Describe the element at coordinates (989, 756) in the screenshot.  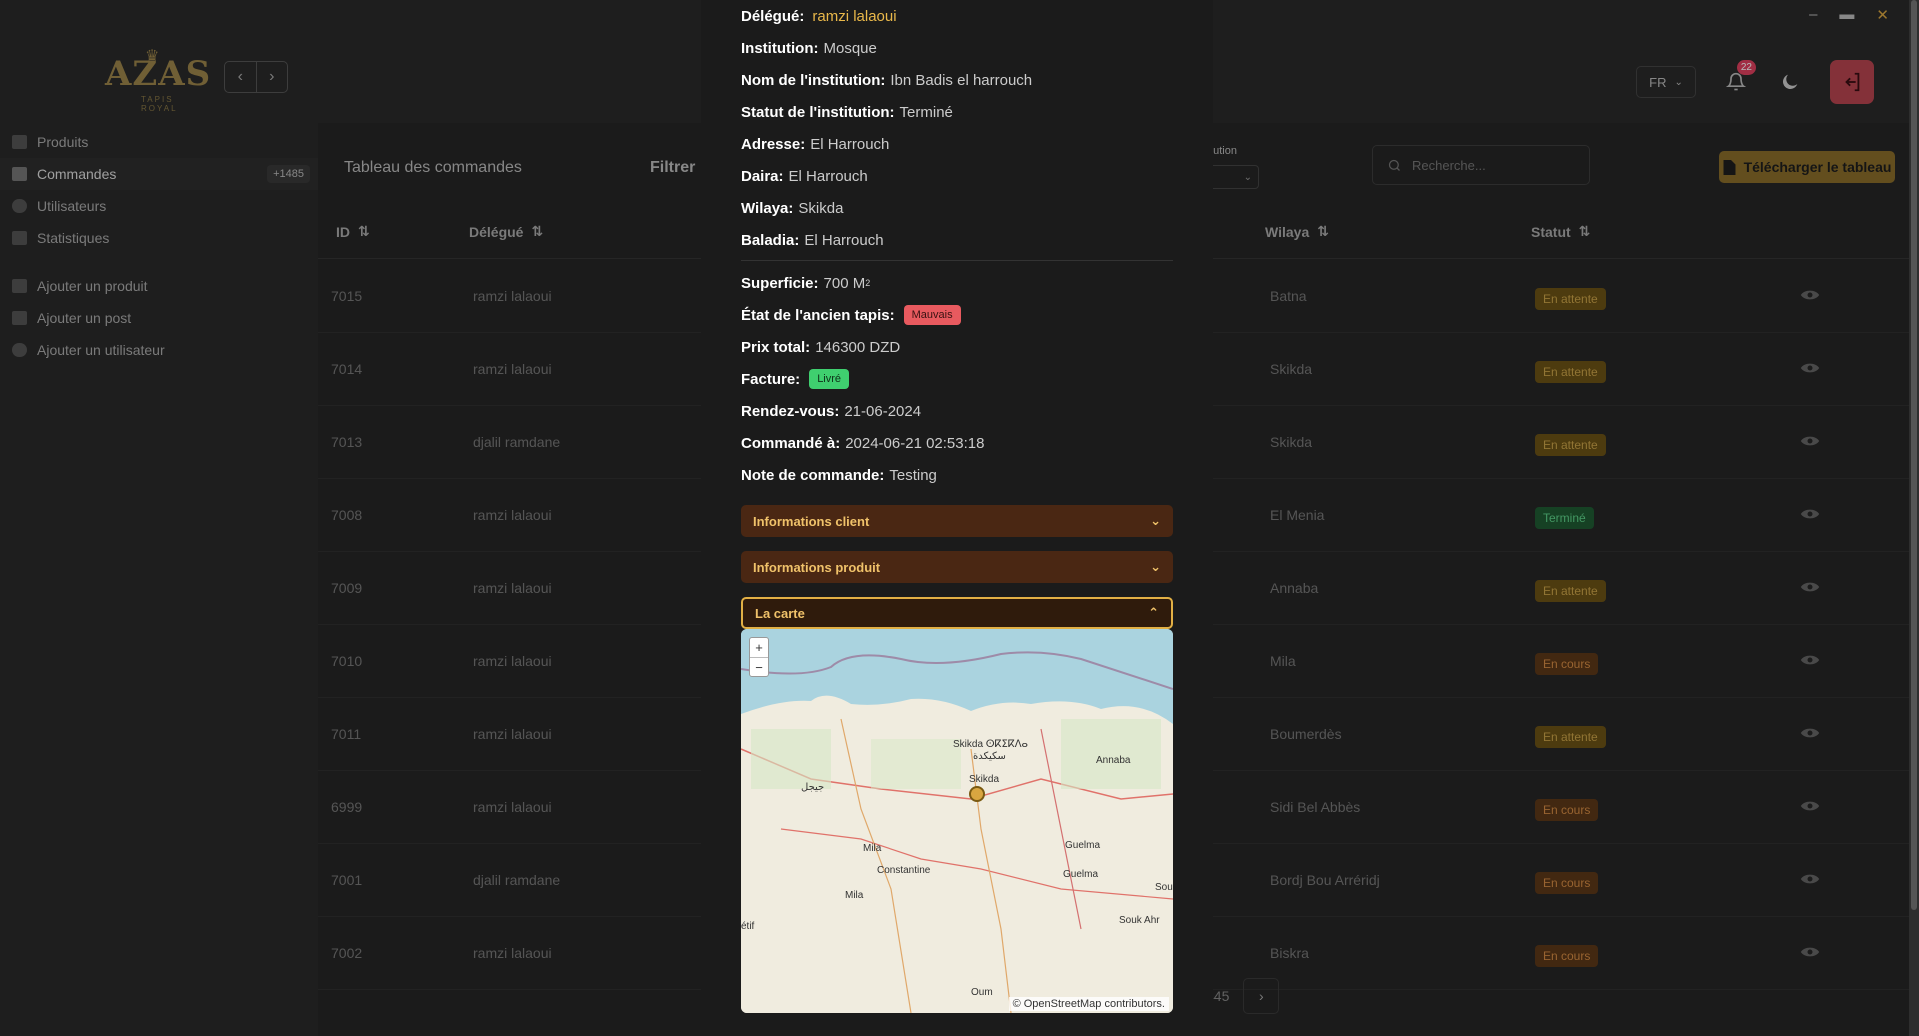
I see `map-label: سكيكدة` at that location.